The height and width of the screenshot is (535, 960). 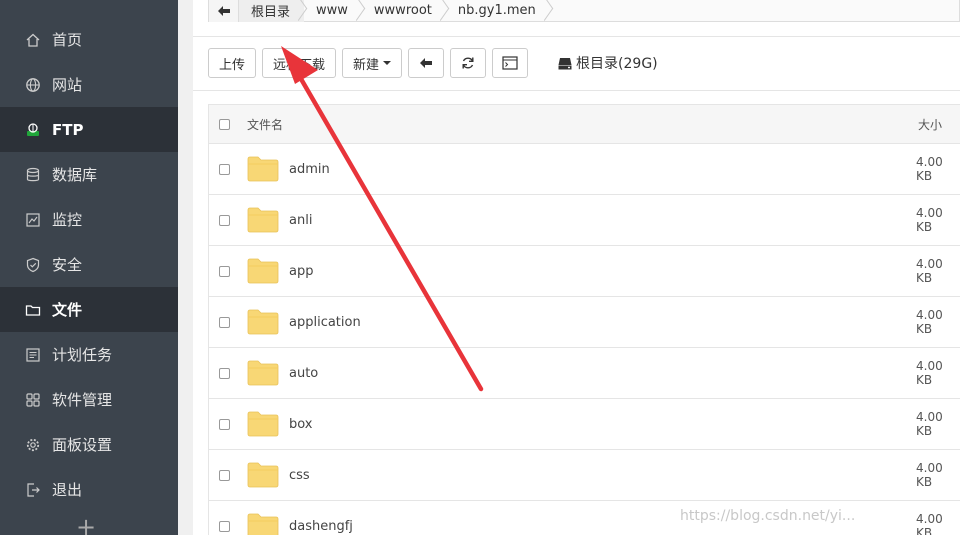 I want to click on table-row: anli 4.00 KB, so click(x=584, y=220).